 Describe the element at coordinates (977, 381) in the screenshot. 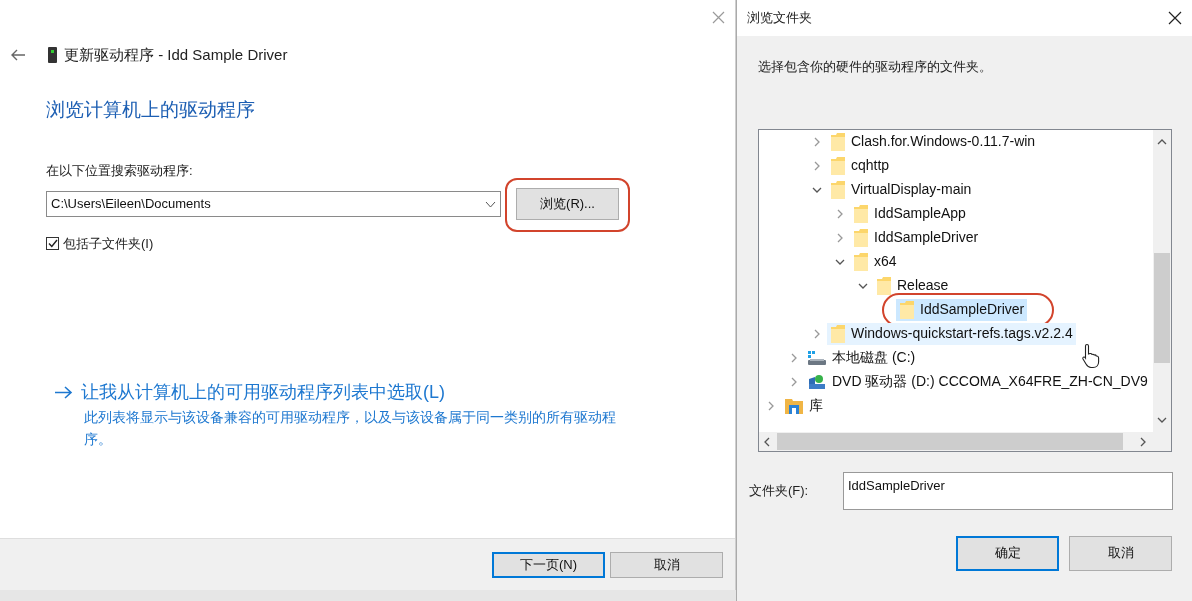

I see `tree-item: DVD 驱动器 (D:) CCCOMA_X64FRE_ZH-CN_DV9` at that location.